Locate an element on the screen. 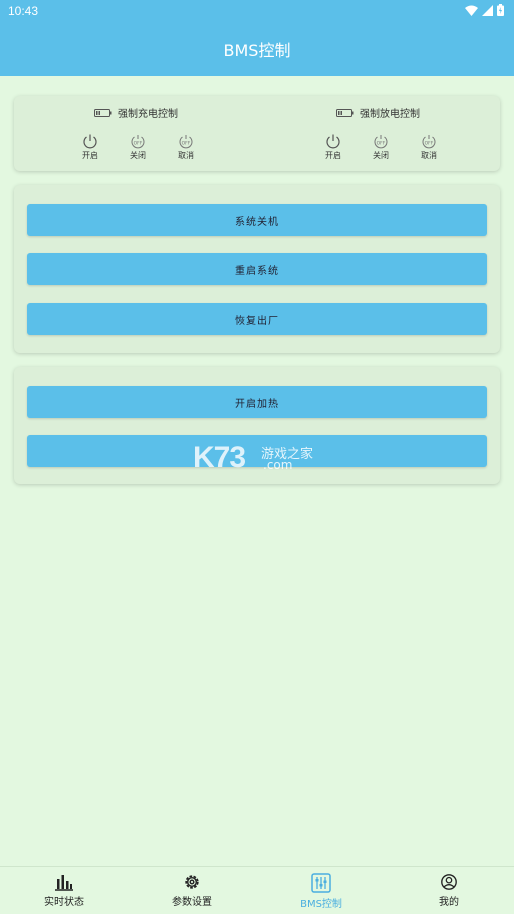  charge-off-button: OFF 关闭 is located at coordinates (138, 147).